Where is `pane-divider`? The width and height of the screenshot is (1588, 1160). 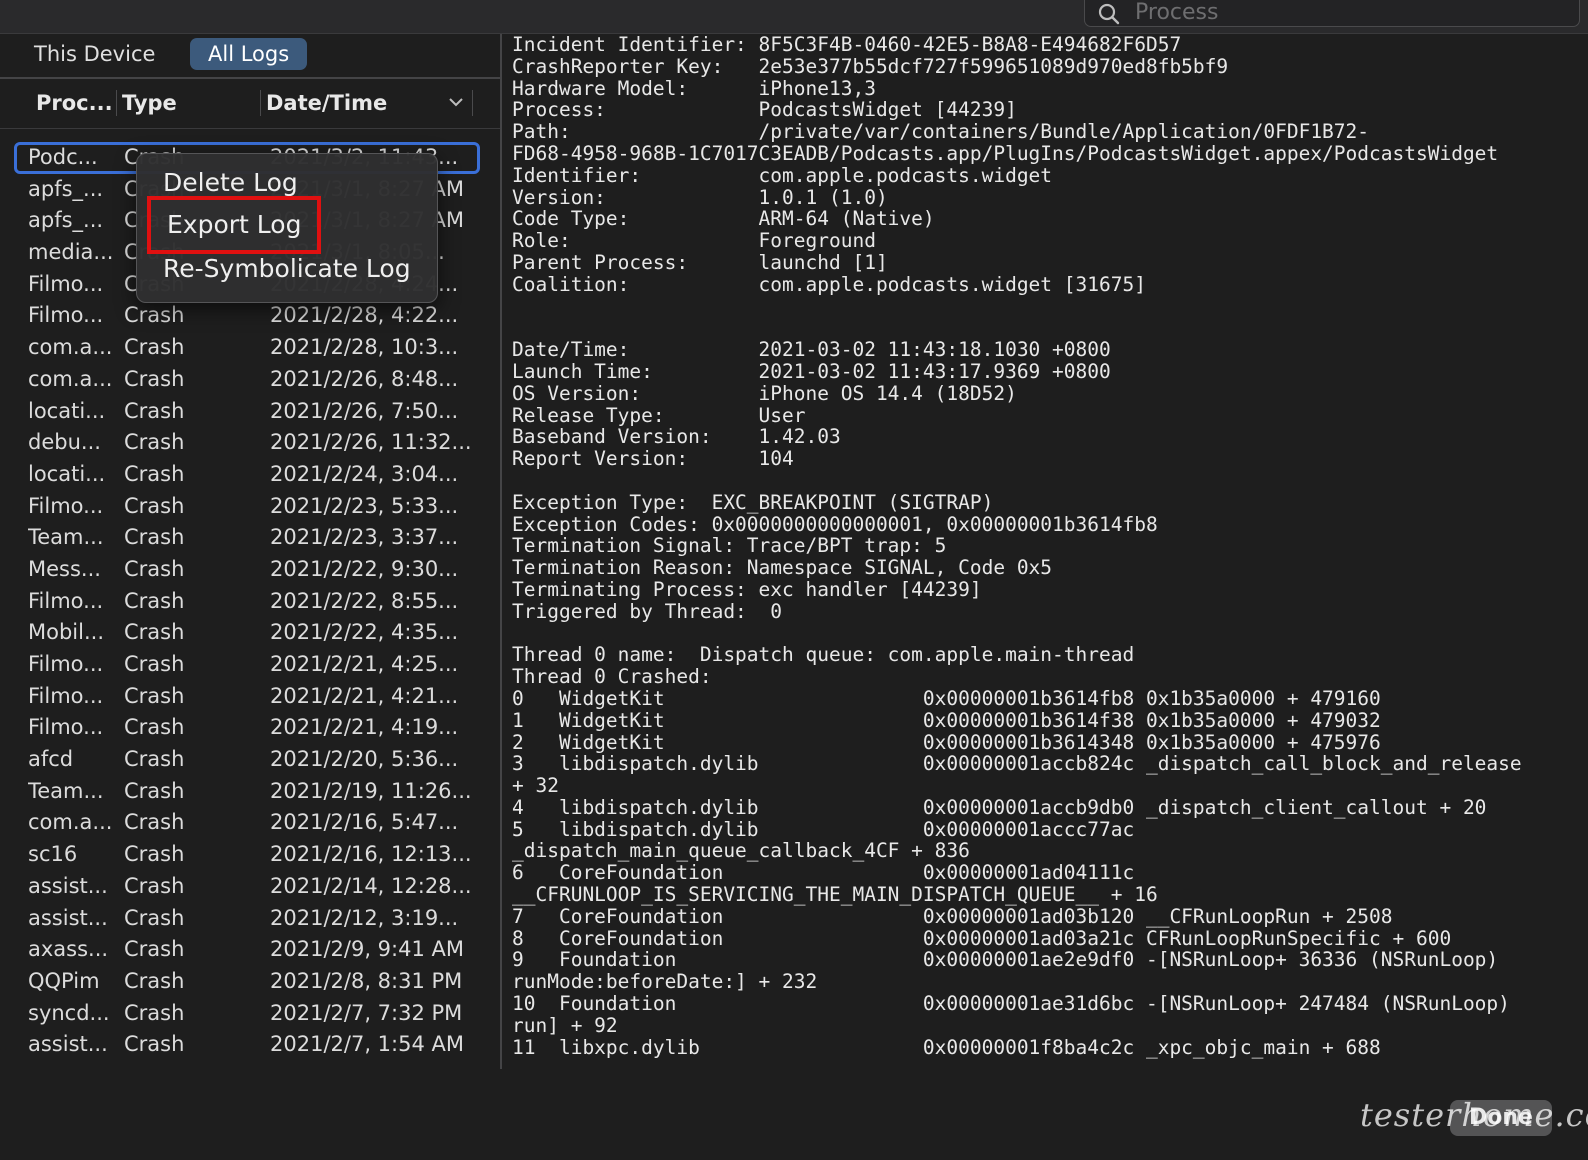
pane-divider is located at coordinates (501, 551).